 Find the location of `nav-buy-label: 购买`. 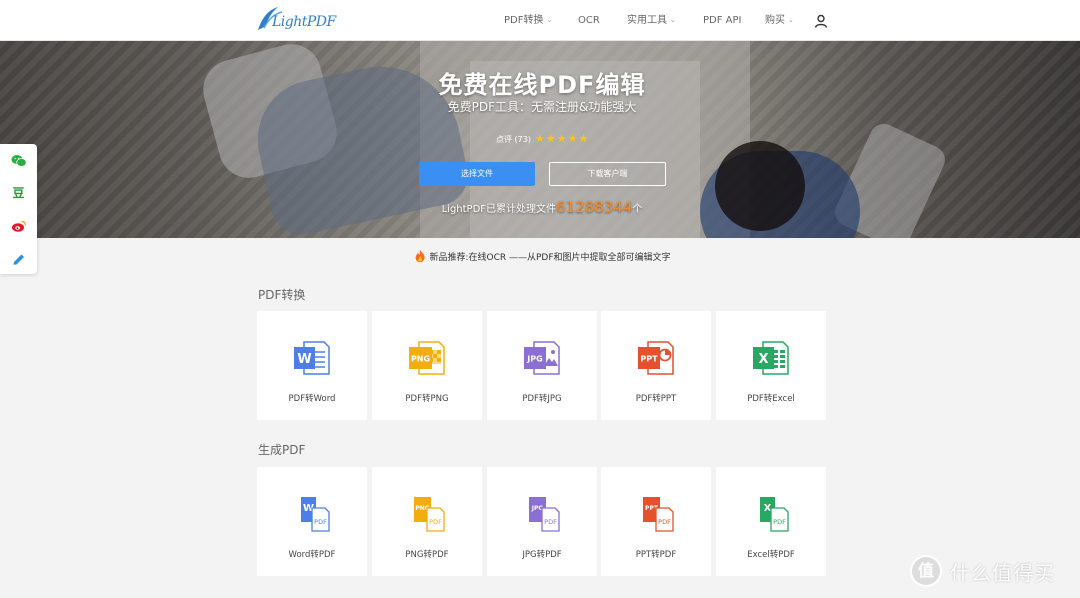

nav-buy-label: 购买 is located at coordinates (775, 20).